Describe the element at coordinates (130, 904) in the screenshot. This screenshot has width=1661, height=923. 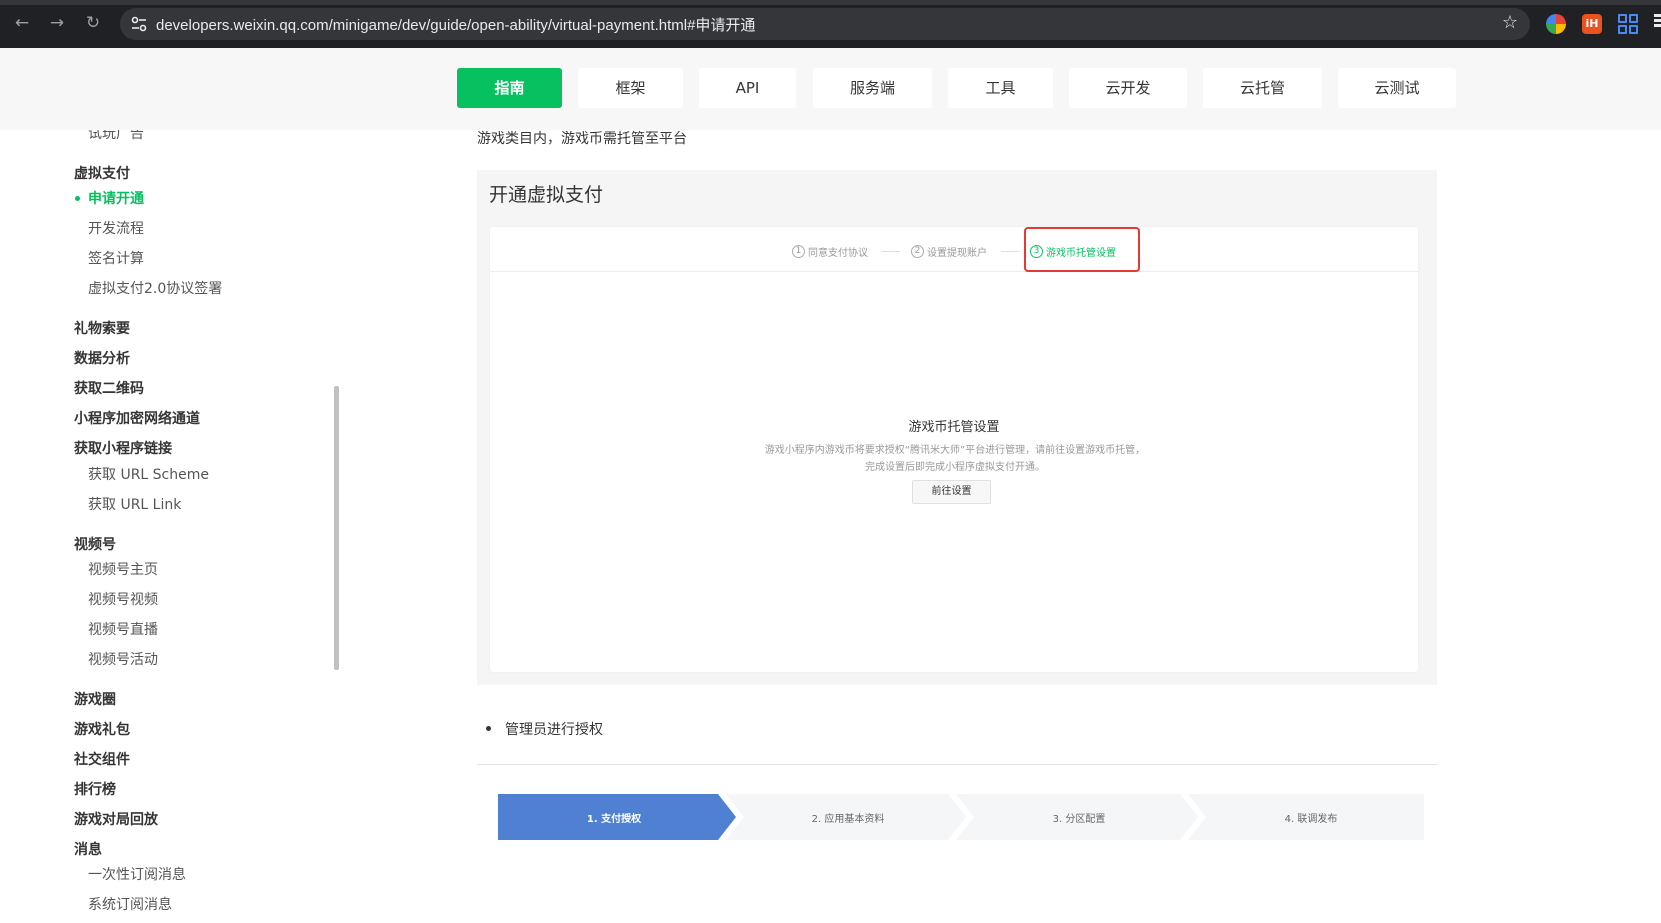
I see `sidebar-item-system-sub: 系统订阅消息` at that location.